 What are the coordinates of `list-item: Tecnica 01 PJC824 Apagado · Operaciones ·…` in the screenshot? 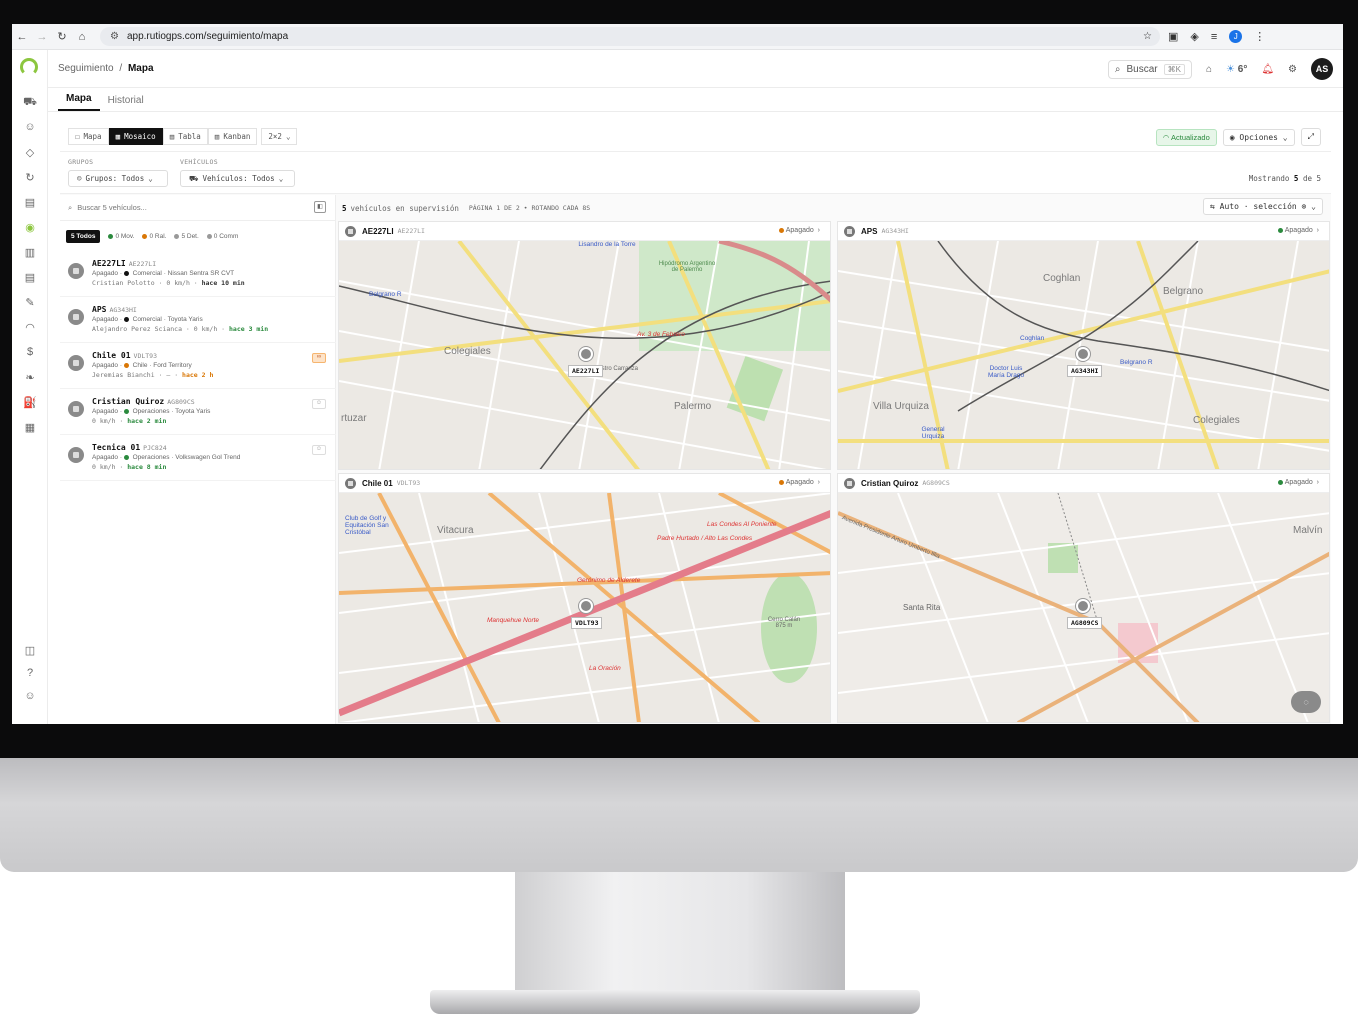 It's located at (198, 458).